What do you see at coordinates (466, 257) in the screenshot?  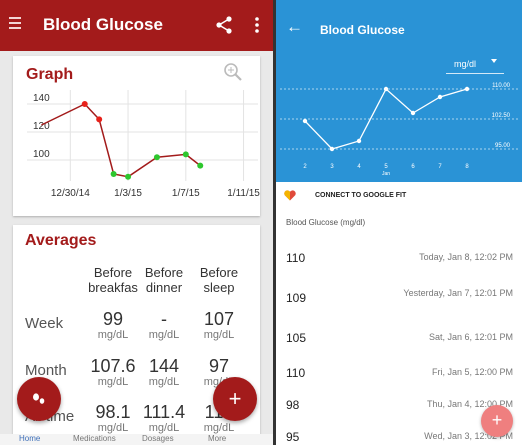 I see `entry-datetime: Today, Jan 8, 12:02 PM` at bounding box center [466, 257].